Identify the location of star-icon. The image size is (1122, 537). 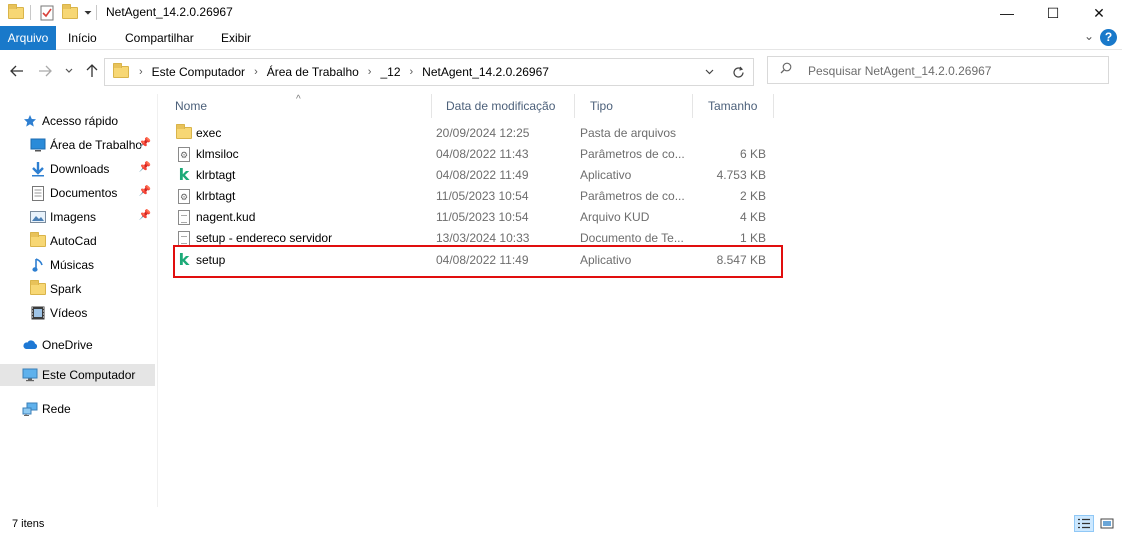
(30, 121).